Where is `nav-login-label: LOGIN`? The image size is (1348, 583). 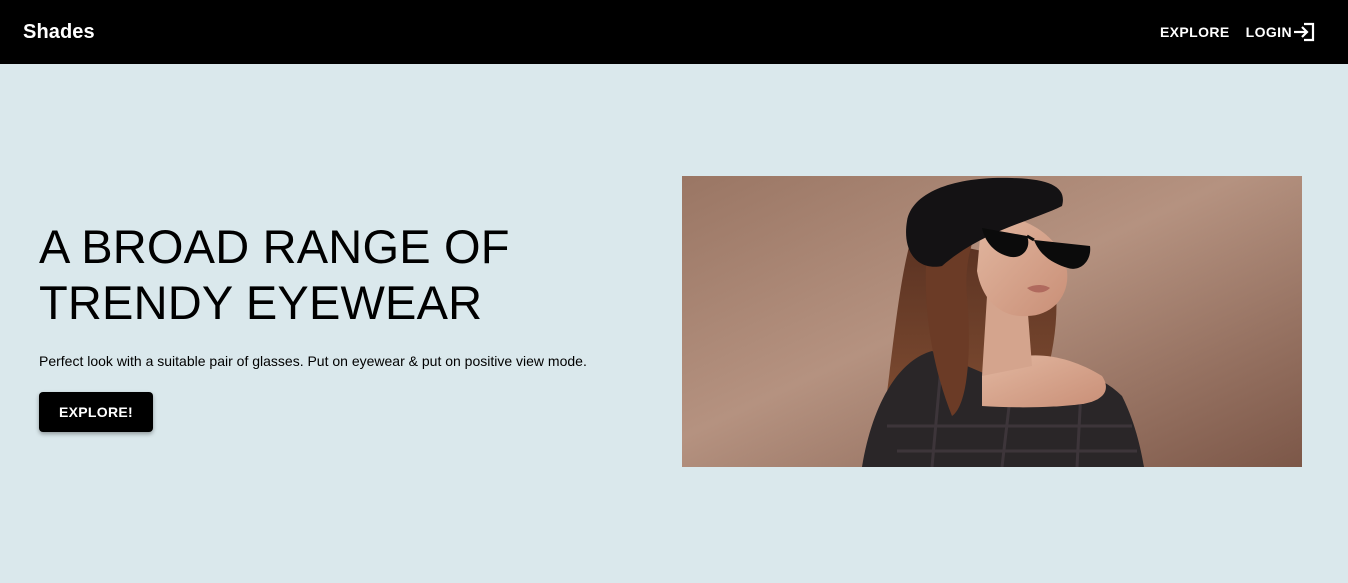 nav-login-label: LOGIN is located at coordinates (1268, 32).